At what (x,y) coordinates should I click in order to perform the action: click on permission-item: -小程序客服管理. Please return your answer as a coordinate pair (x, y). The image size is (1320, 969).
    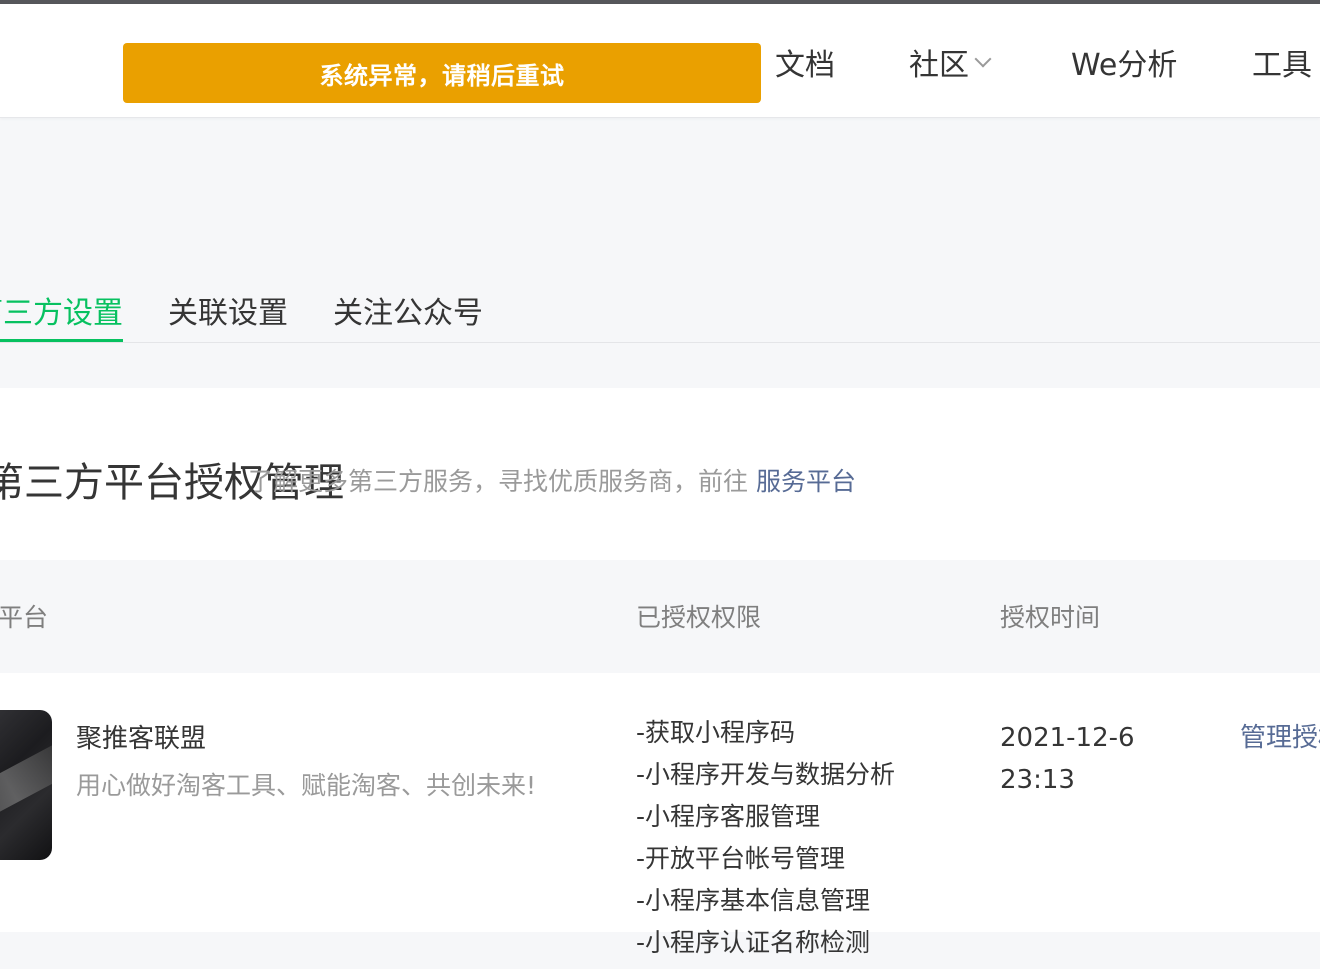
    Looking at the image, I should click on (728, 816).